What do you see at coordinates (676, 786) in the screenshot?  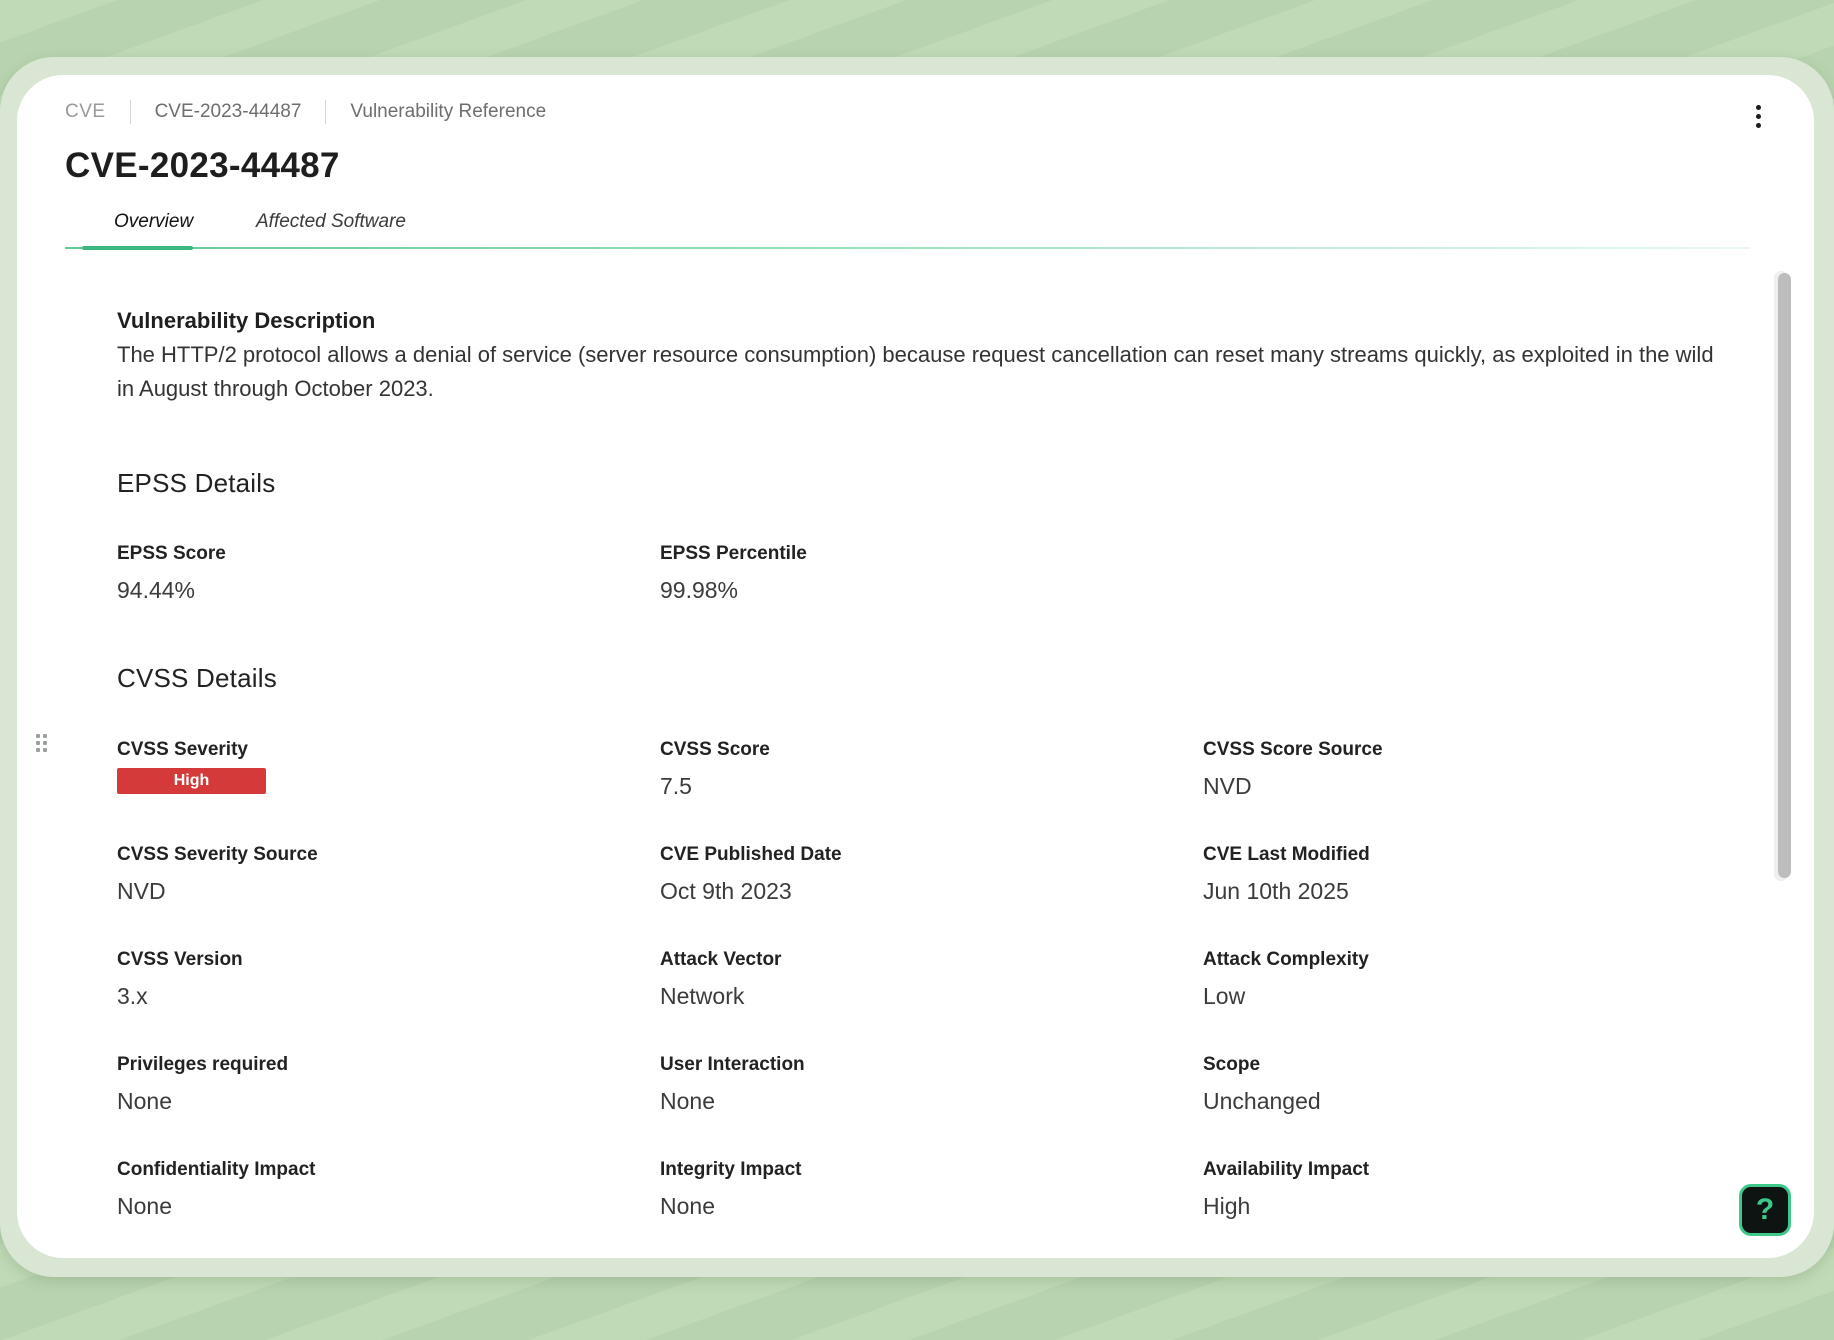 I see `field-value: 7.5` at bounding box center [676, 786].